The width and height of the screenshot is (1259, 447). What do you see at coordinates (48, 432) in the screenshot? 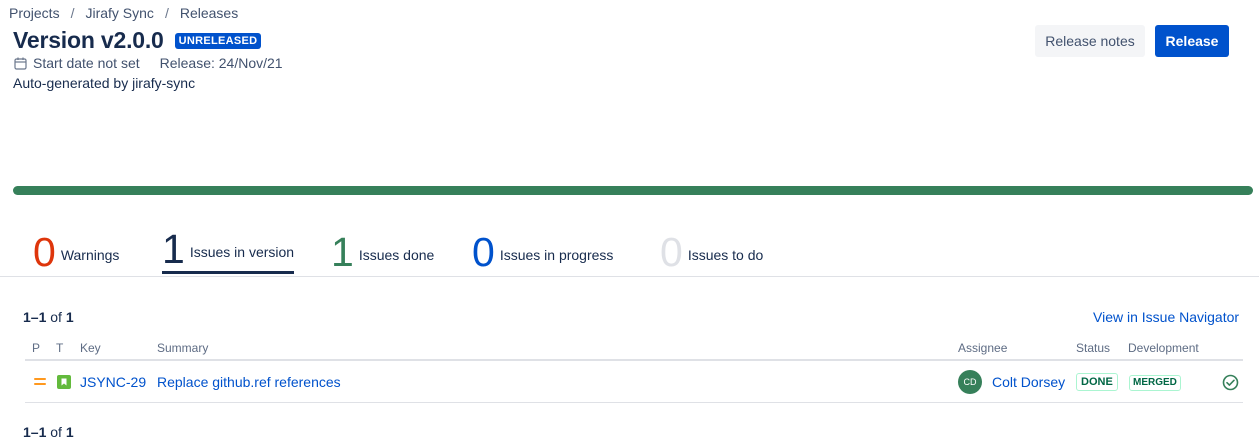
I see `result-count-bottom: 1–1 of 1` at bounding box center [48, 432].